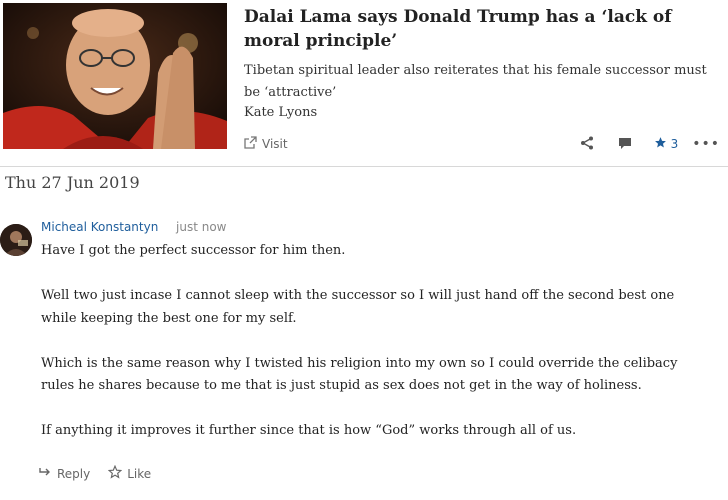 The width and height of the screenshot is (728, 500). What do you see at coordinates (674, 144) in the screenshot?
I see `star-count: 3` at bounding box center [674, 144].